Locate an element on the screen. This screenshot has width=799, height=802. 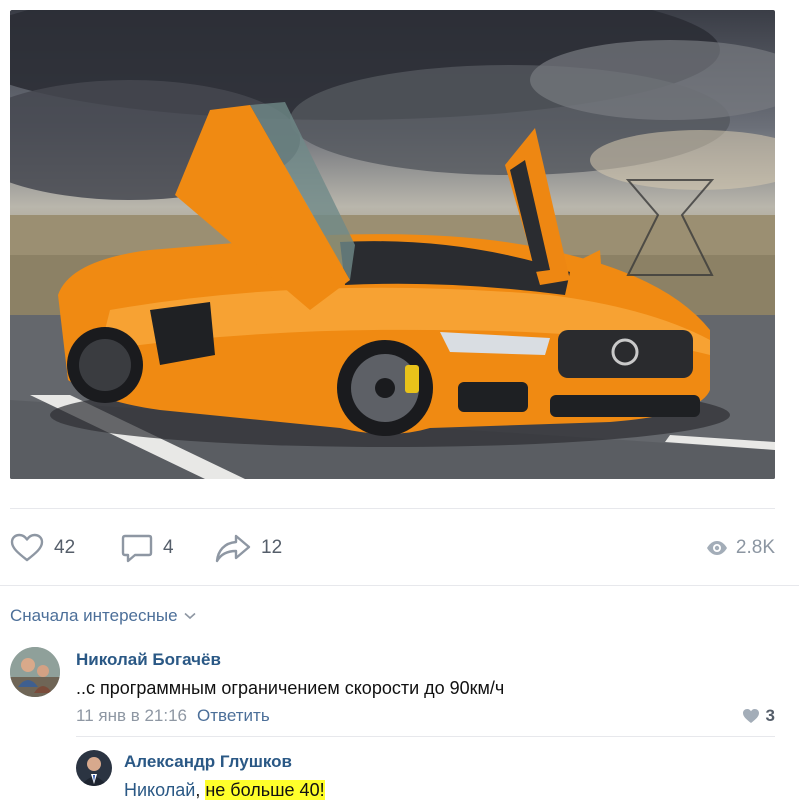
sort-label: Сначала интересные is located at coordinates (94, 615).